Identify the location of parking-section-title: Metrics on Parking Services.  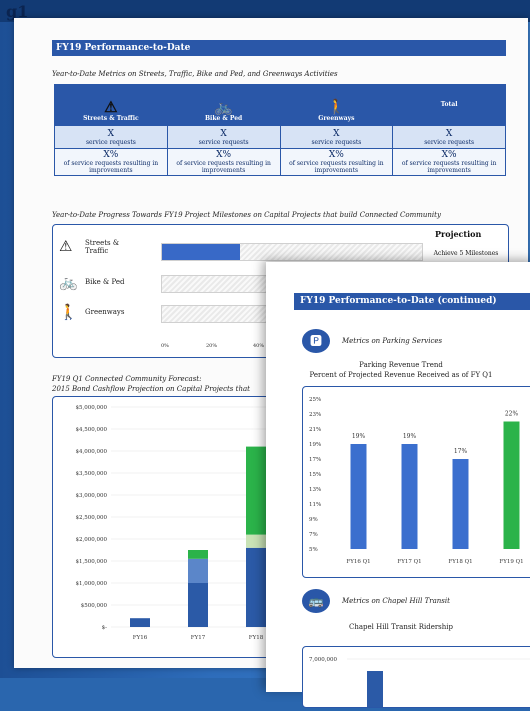
(392, 341).